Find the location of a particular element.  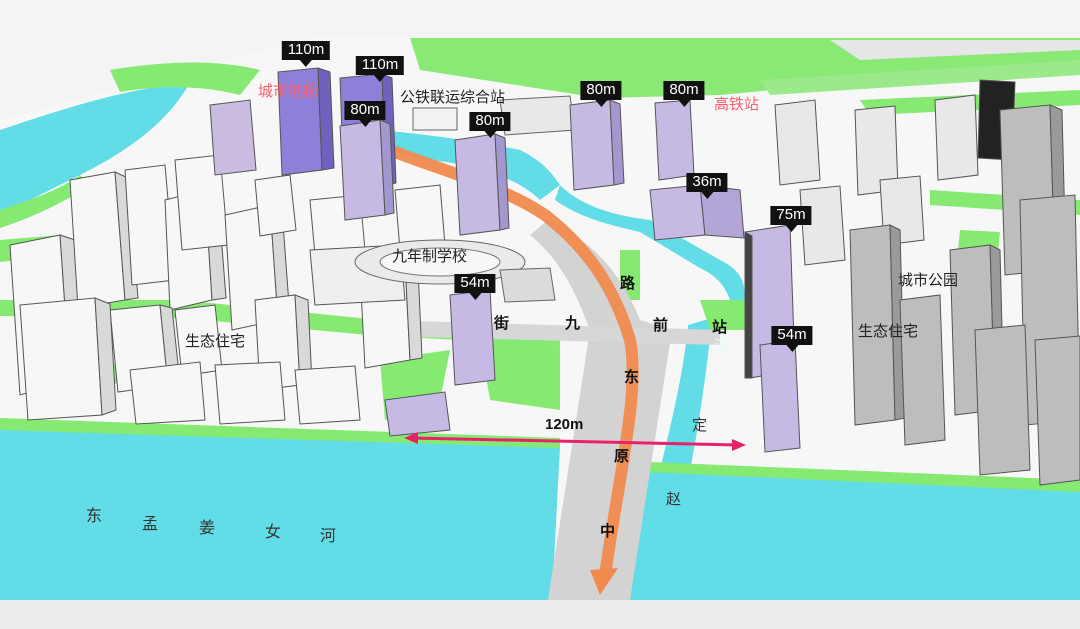

tower-54-a is located at coordinates (472, 337).